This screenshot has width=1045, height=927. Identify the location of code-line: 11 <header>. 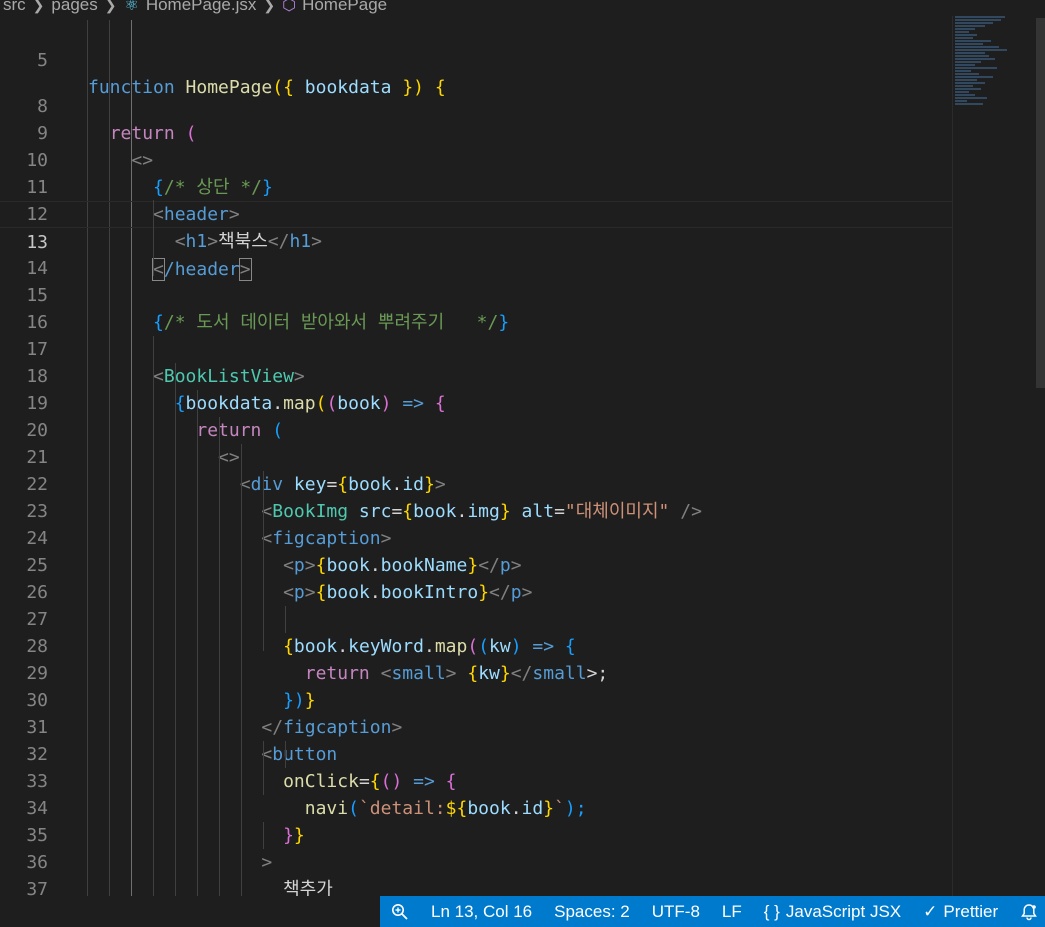
(476, 186).